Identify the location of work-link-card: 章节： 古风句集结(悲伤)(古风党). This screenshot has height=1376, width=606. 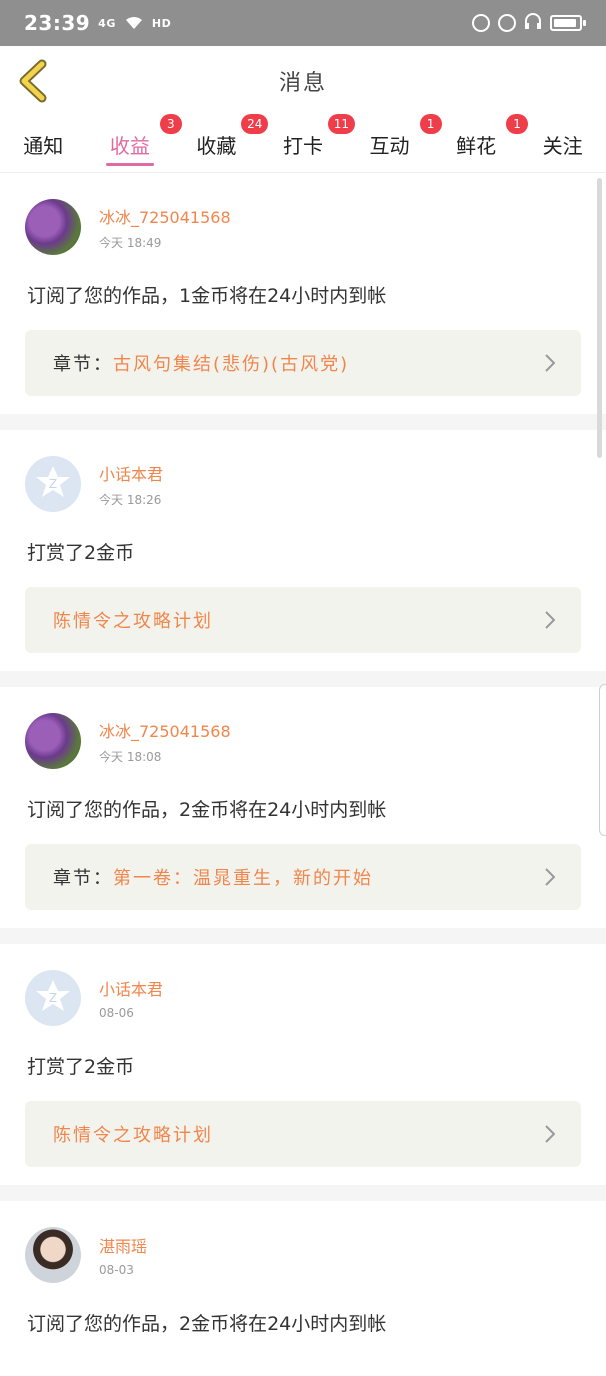
(303, 363).